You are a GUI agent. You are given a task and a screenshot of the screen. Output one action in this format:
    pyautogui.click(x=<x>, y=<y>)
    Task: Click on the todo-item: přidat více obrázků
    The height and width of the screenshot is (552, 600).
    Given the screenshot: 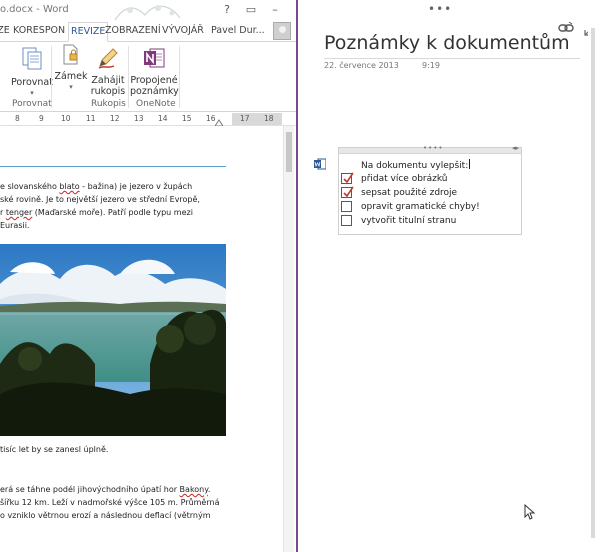 What is the action you would take?
    pyautogui.click(x=394, y=178)
    